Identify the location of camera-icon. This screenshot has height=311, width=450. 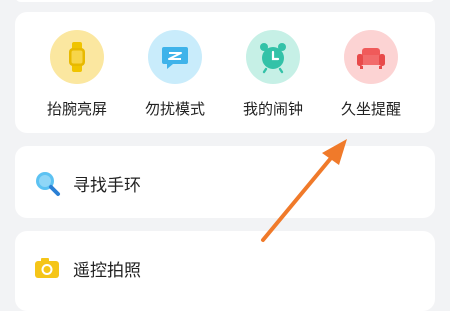
(47, 268).